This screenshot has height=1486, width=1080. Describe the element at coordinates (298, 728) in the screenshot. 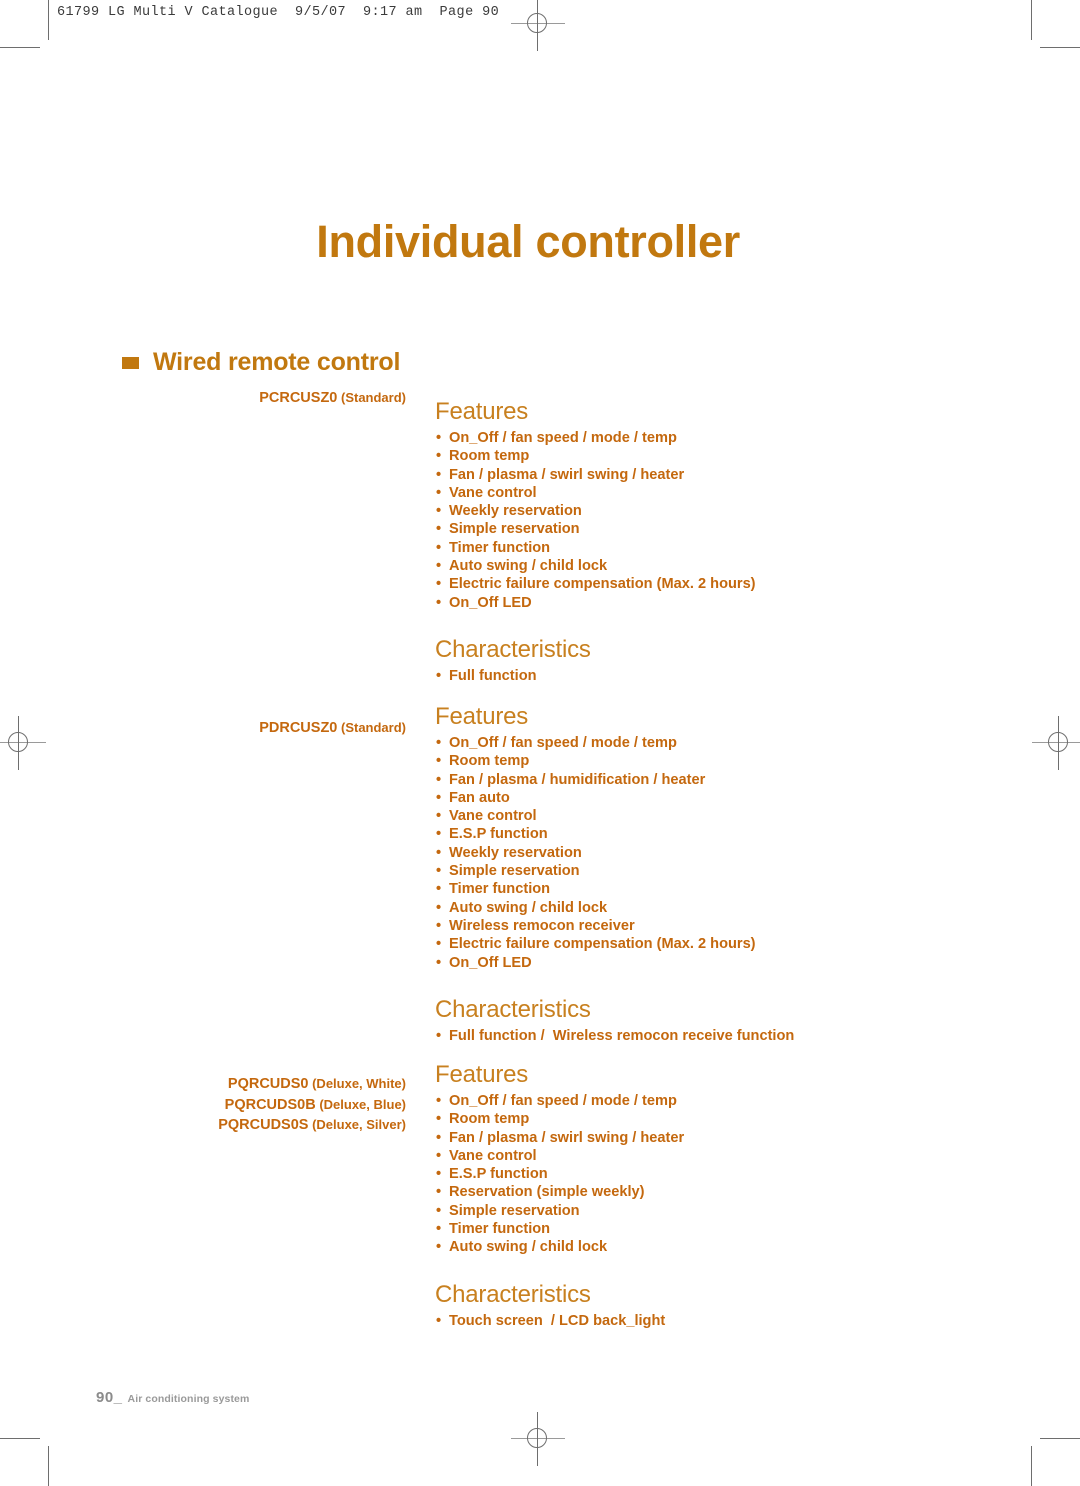

I see `model-code-value: PDRCUSZ0` at that location.